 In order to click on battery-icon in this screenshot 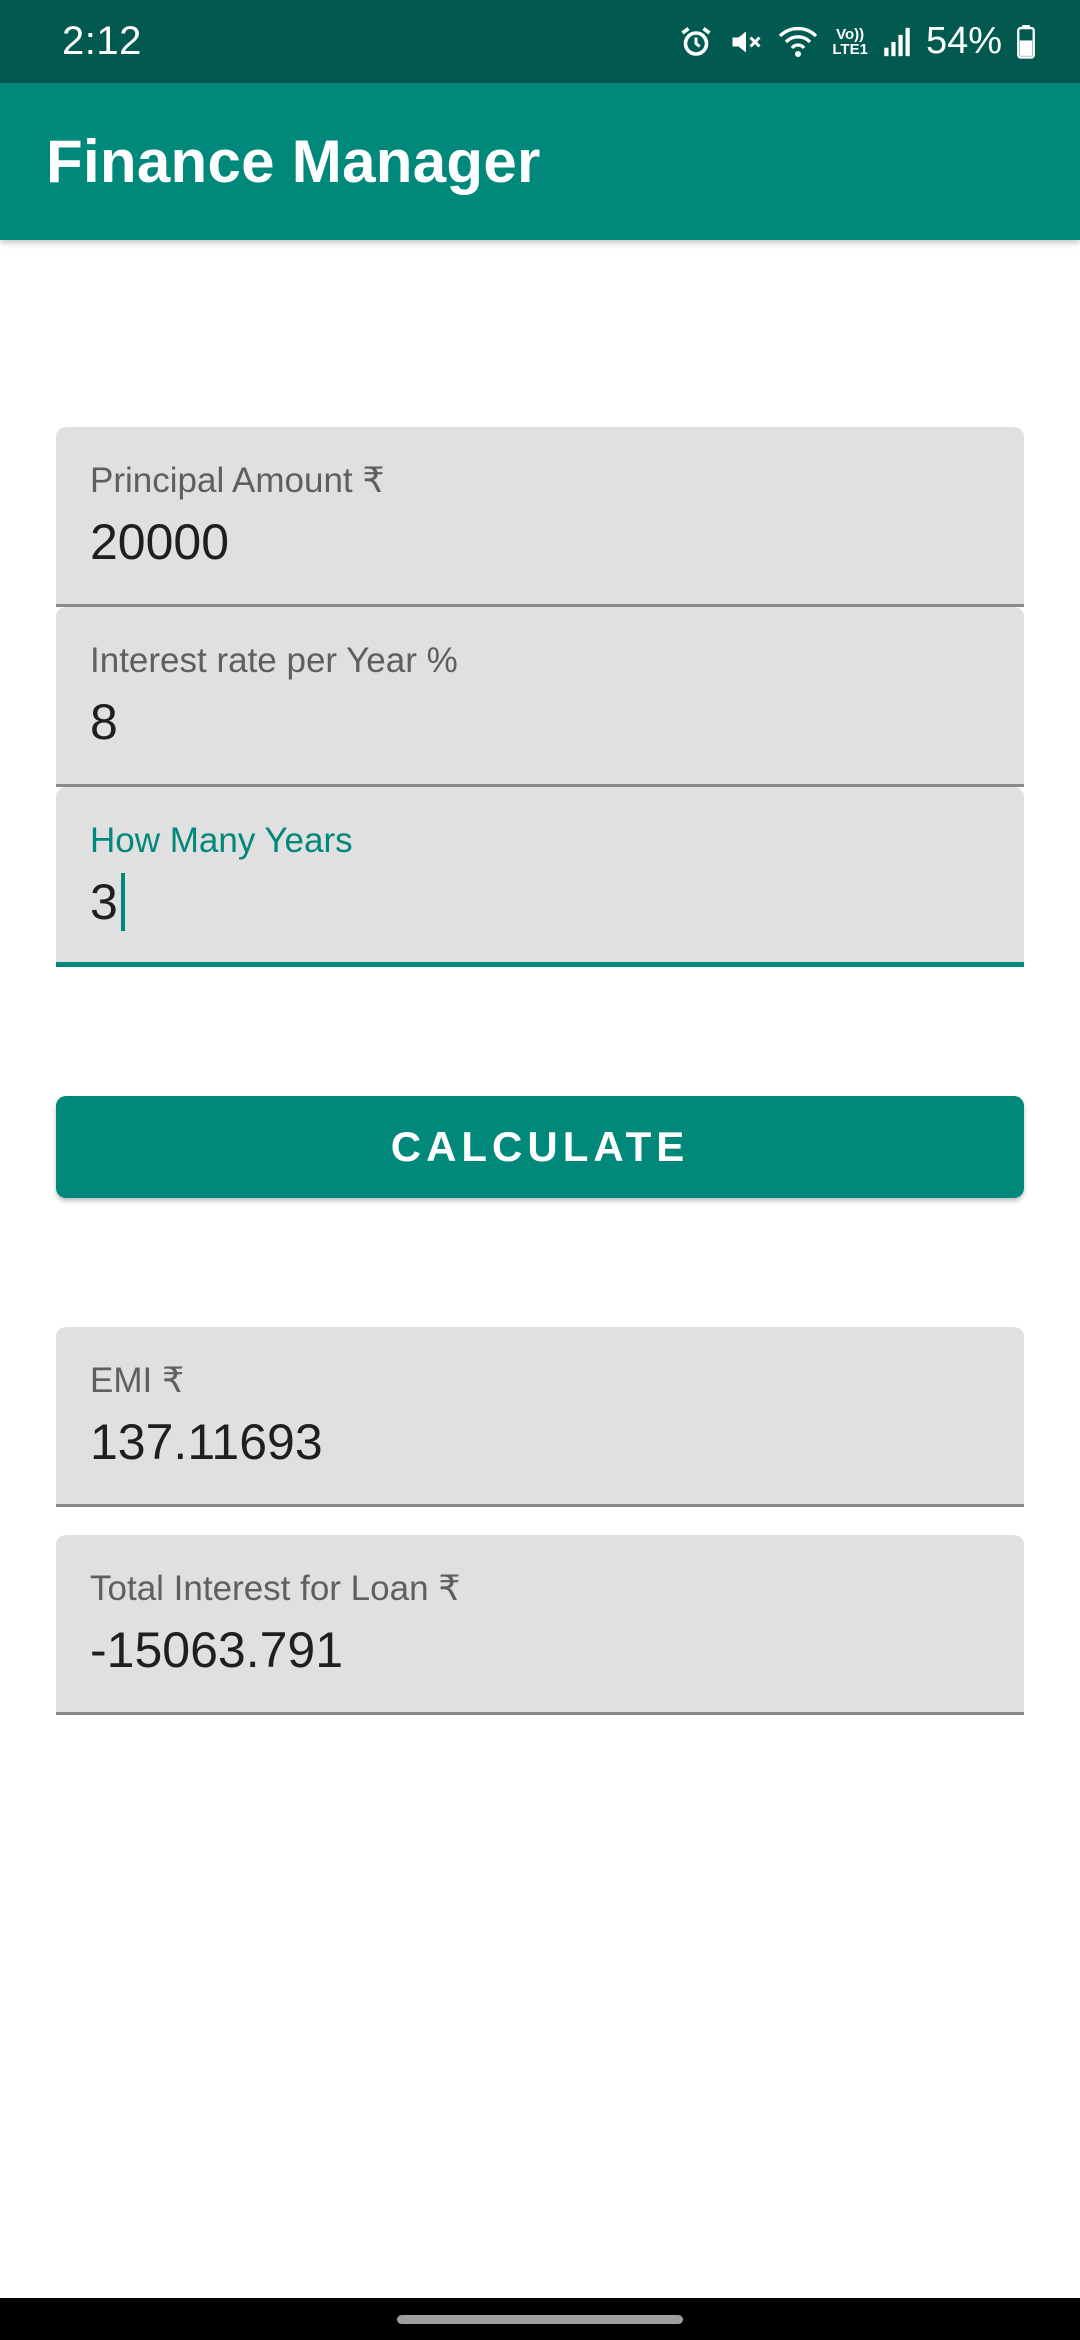, I will do `click(1026, 41)`.